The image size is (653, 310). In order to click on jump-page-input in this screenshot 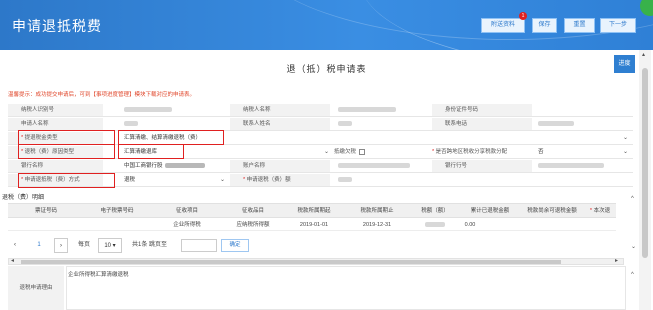, I will do `click(199, 245)`.